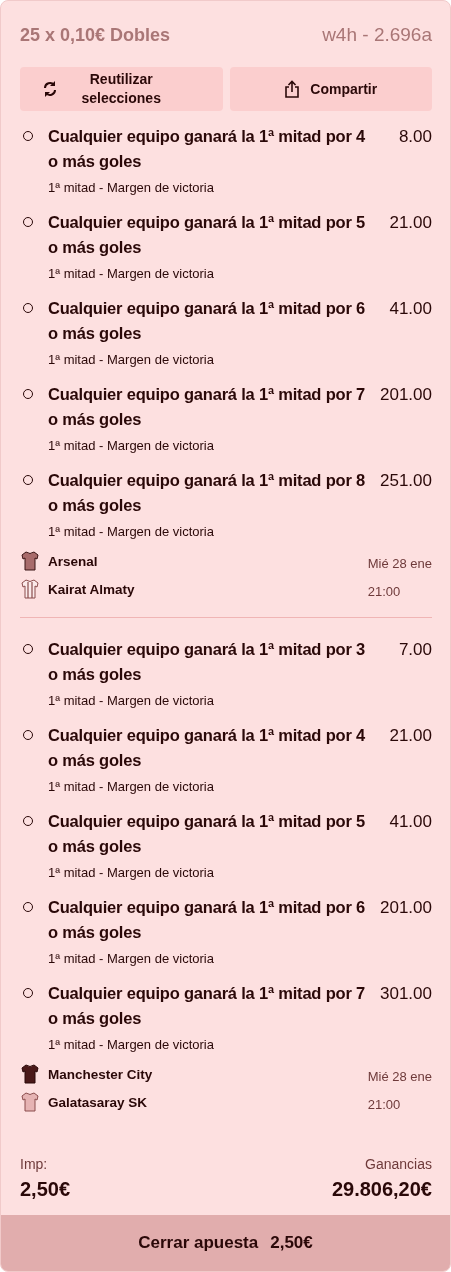 The image size is (451, 1272). Describe the element at coordinates (121, 89) in the screenshot. I see `reuse-selections-button: Reutilizar selecciones` at that location.